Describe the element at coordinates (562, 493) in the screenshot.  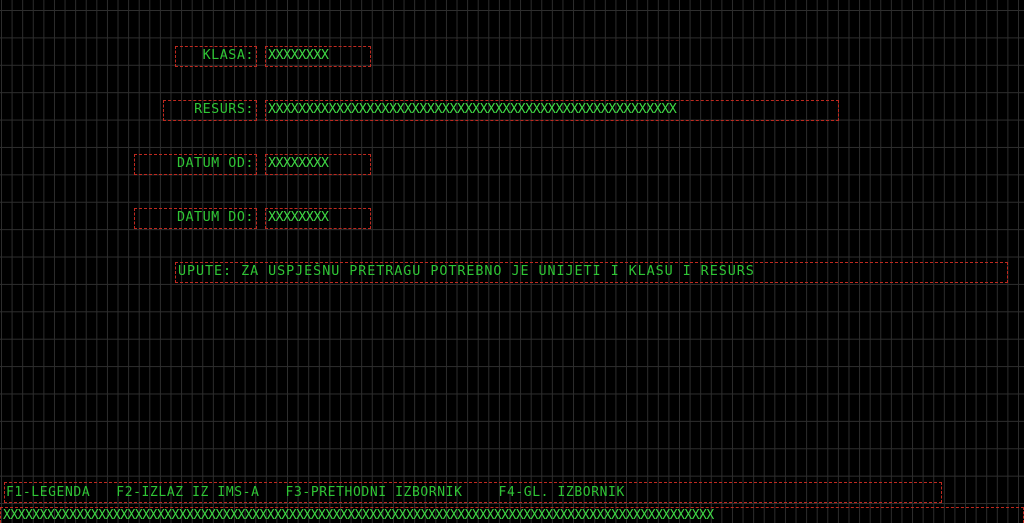
I see `f4-glavni-izbornik-key: F4-GL. IZBORNIK` at that location.